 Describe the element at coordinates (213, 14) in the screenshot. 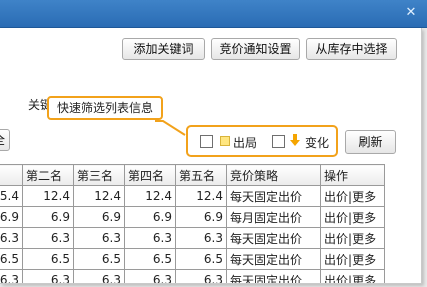

I see `window-titlebar: ✕` at that location.